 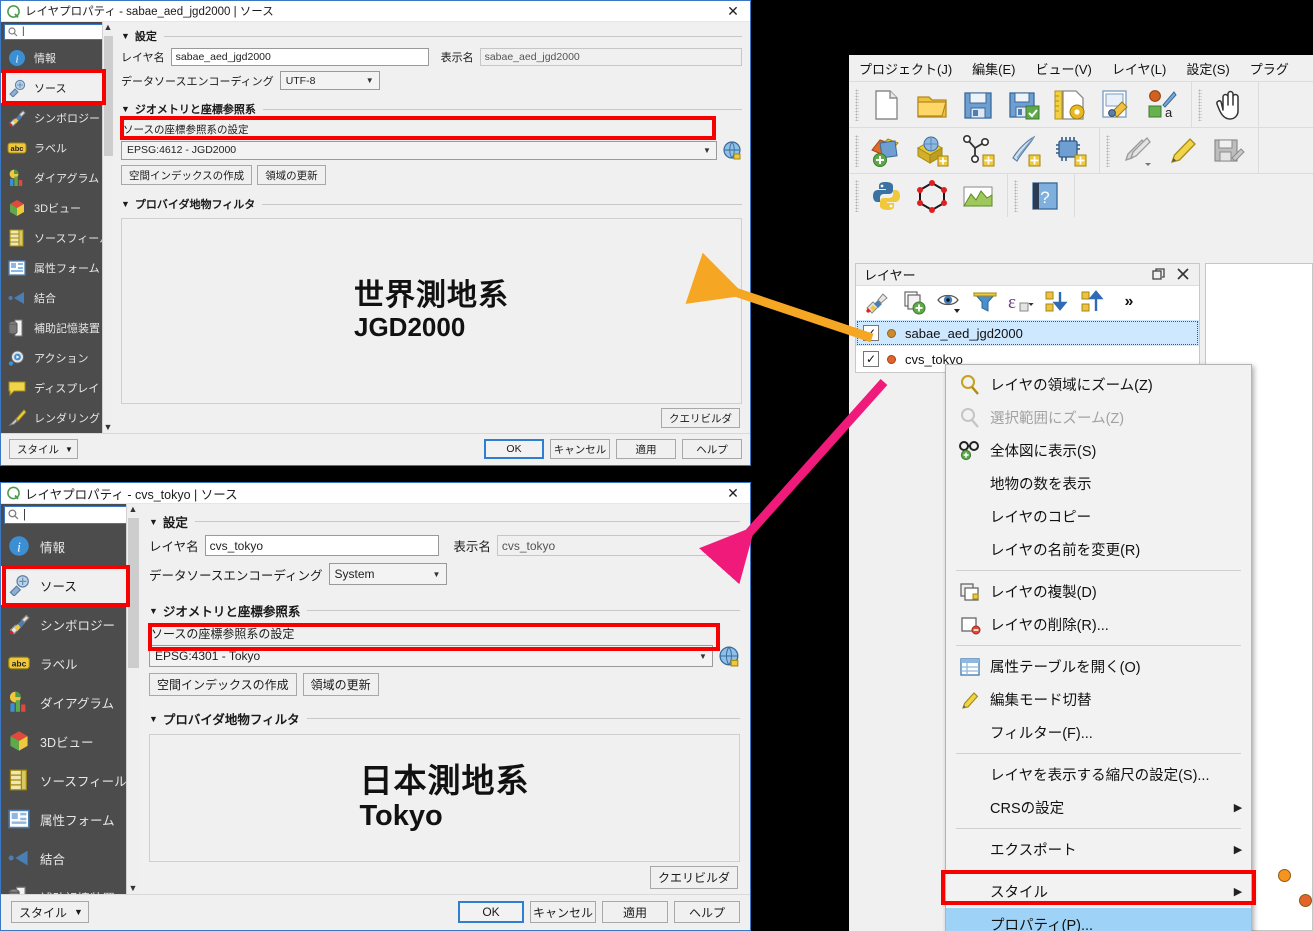 I want to click on open-data-source-manager-icon, so click(x=886, y=151).